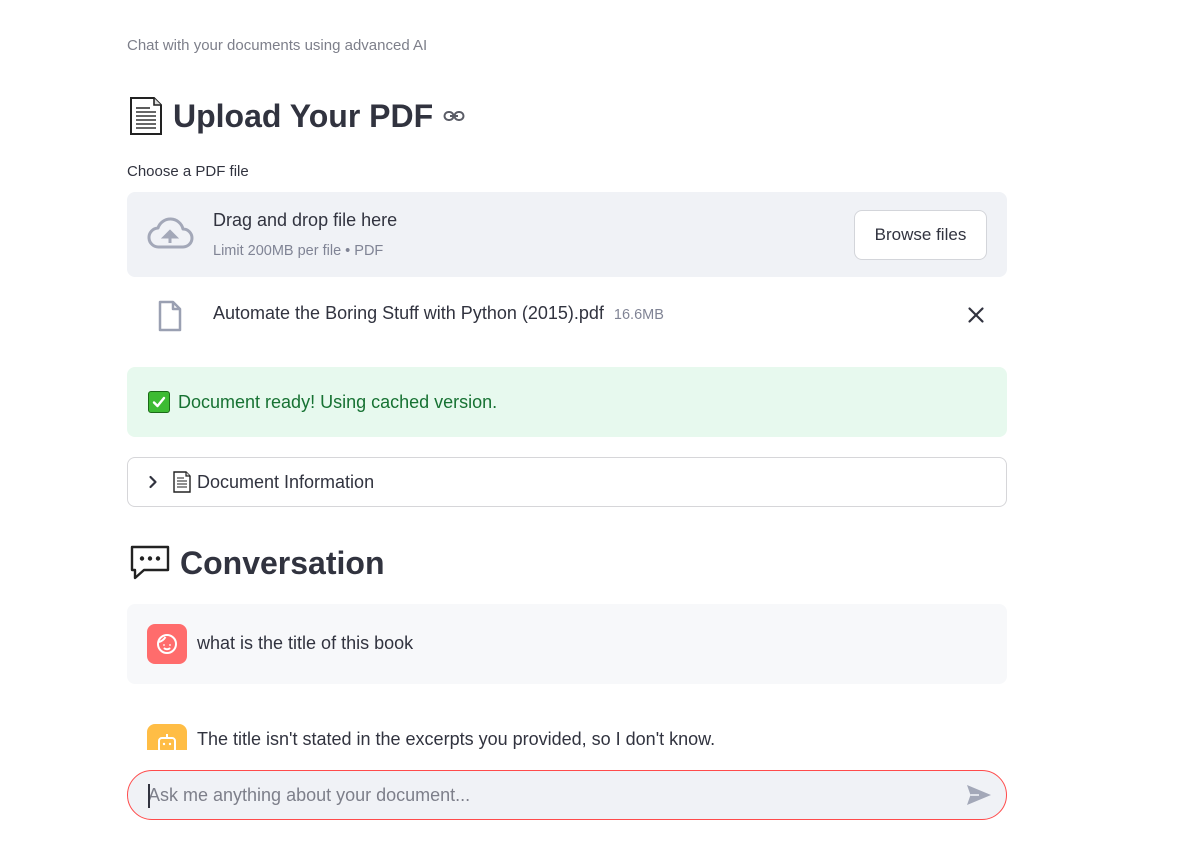 The height and width of the screenshot is (867, 1198). I want to click on status-text: Document ready! Using cached version., so click(338, 401).